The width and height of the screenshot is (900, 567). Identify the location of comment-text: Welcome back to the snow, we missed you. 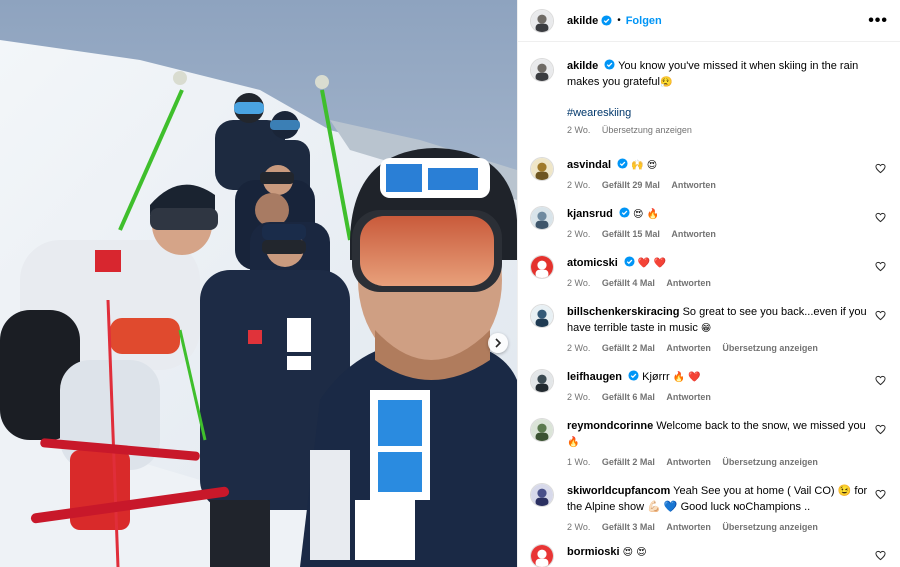
(761, 426).